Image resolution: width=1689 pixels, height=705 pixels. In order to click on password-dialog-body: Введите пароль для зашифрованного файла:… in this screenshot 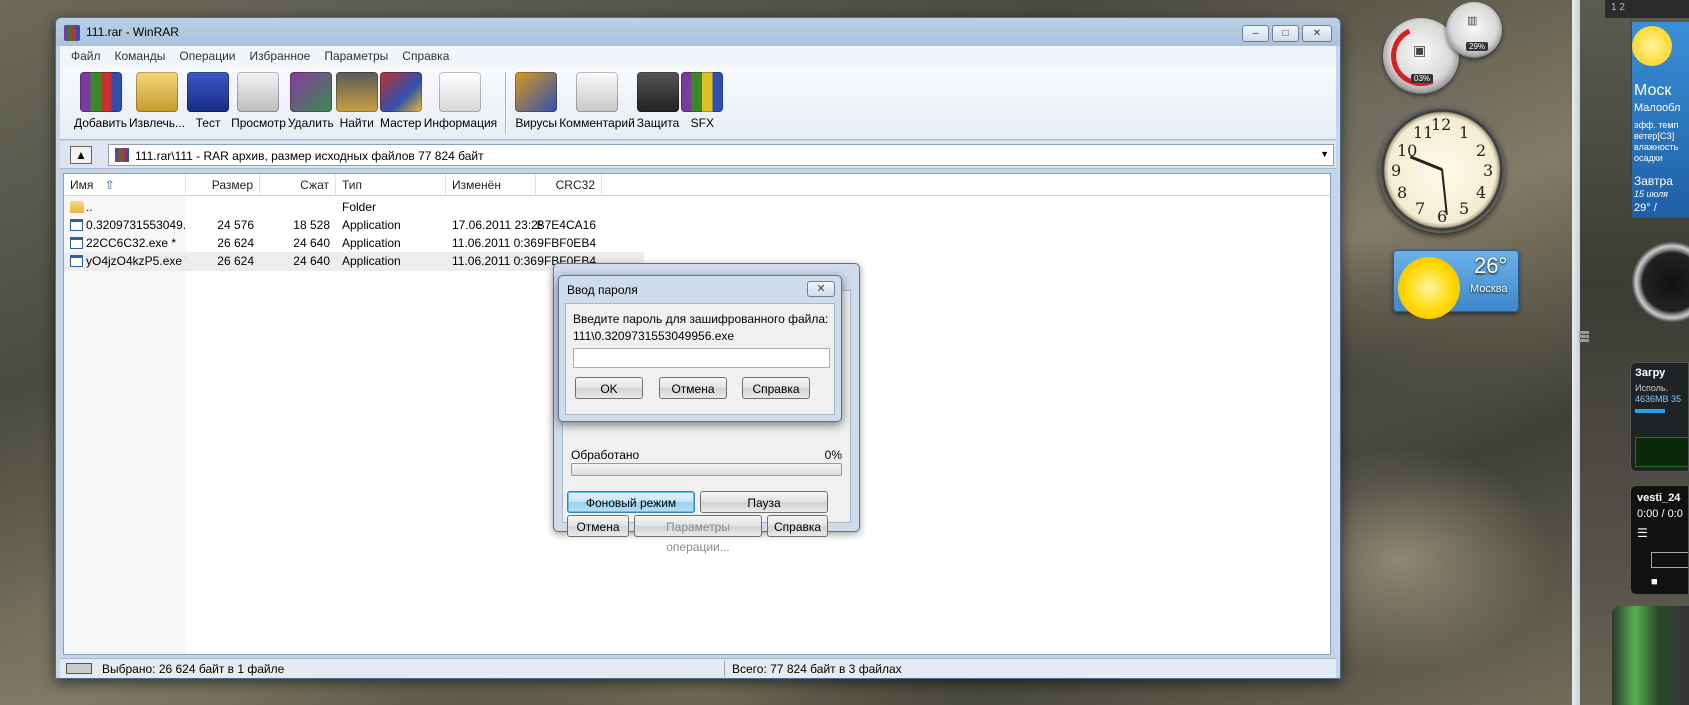, I will do `click(700, 359)`.